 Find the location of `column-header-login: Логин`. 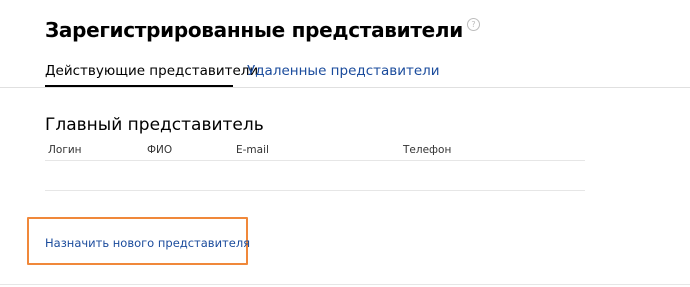

column-header-login: Логин is located at coordinates (65, 150).